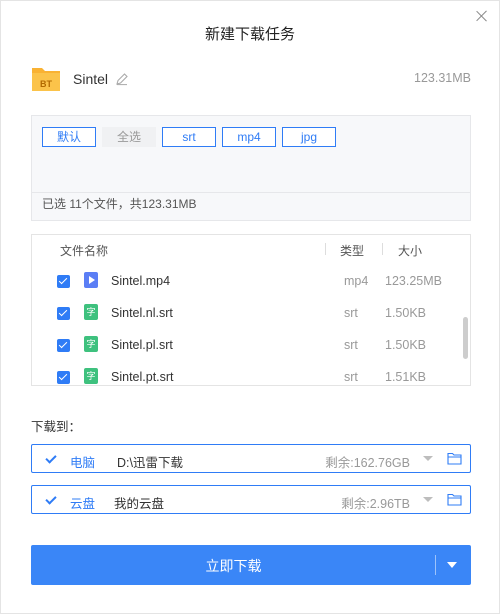 This screenshot has width=500, height=614. Describe the element at coordinates (122, 79) in the screenshot. I see `edit-icon` at that location.